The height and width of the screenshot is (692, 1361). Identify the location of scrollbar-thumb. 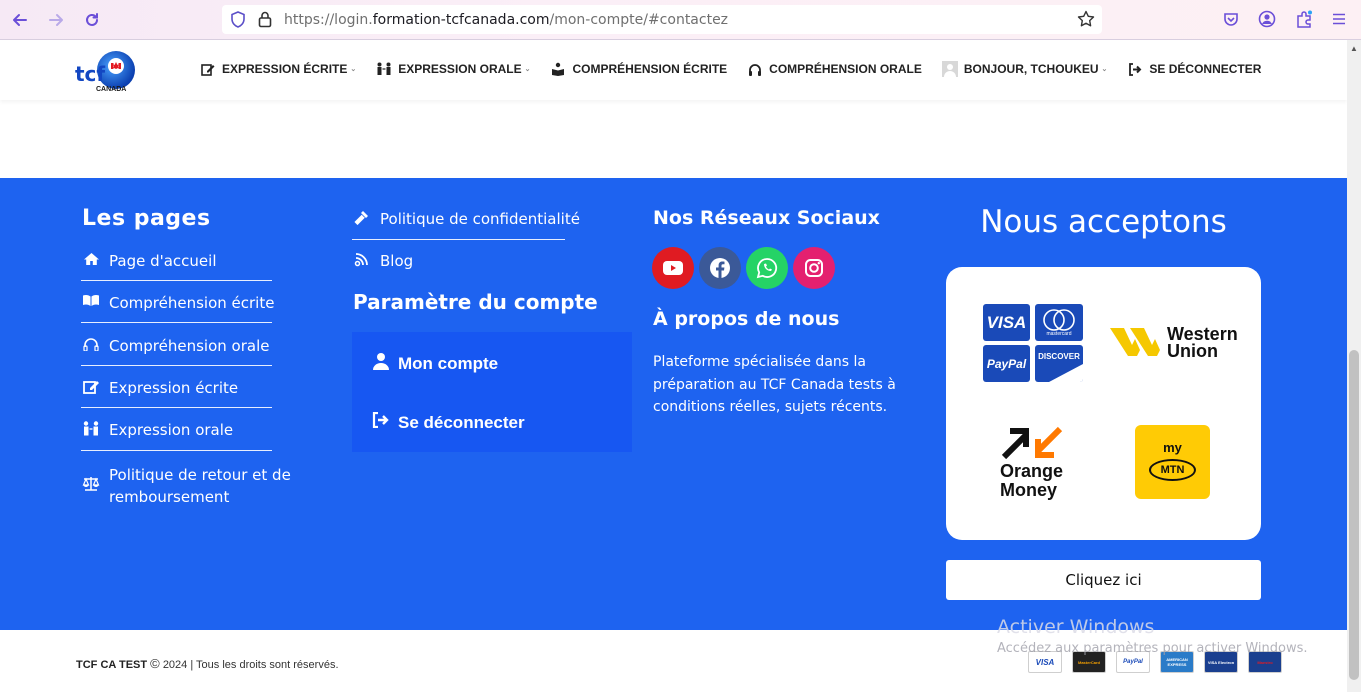
(1354, 515).